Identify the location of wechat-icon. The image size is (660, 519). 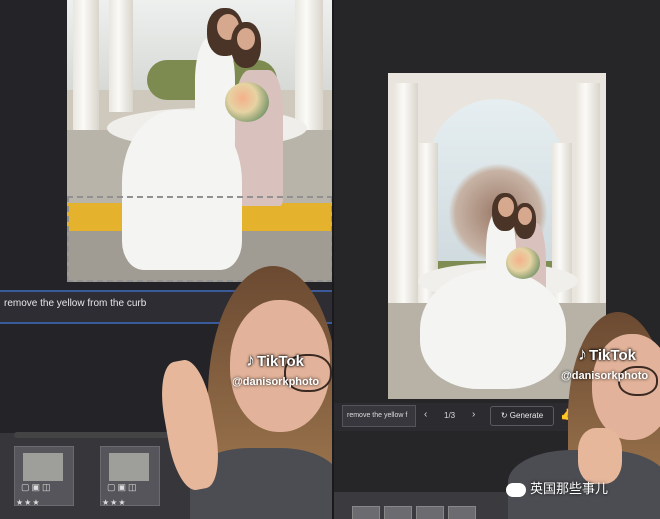
(516, 489).